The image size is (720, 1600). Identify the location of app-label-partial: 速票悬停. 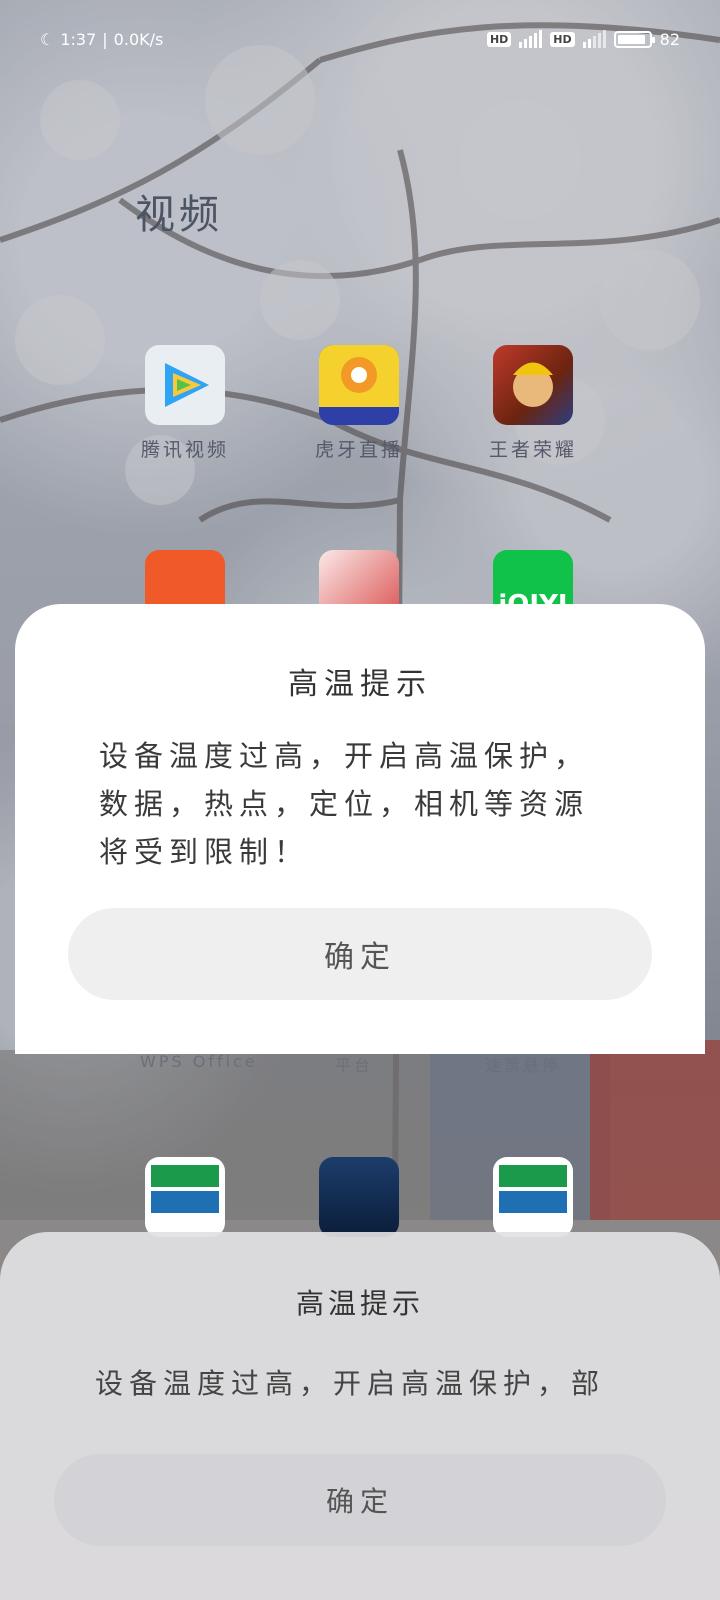
(523, 1065).